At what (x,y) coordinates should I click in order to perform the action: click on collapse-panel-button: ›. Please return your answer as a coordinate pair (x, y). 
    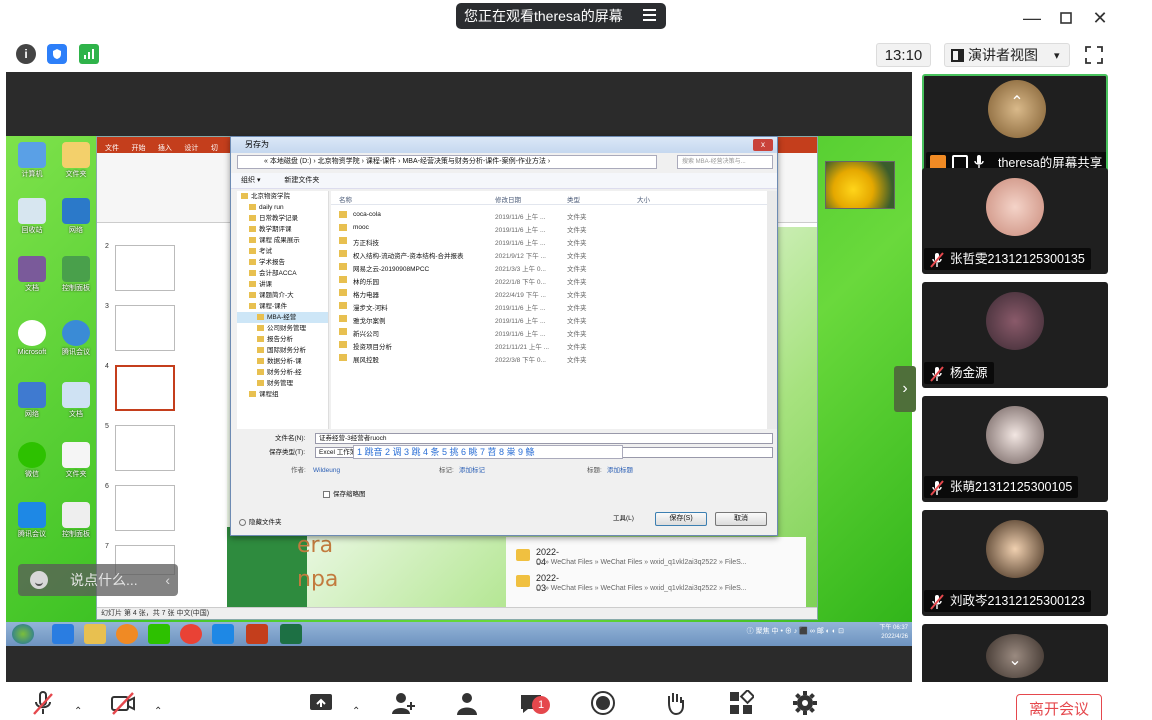
    Looking at the image, I should click on (905, 389).